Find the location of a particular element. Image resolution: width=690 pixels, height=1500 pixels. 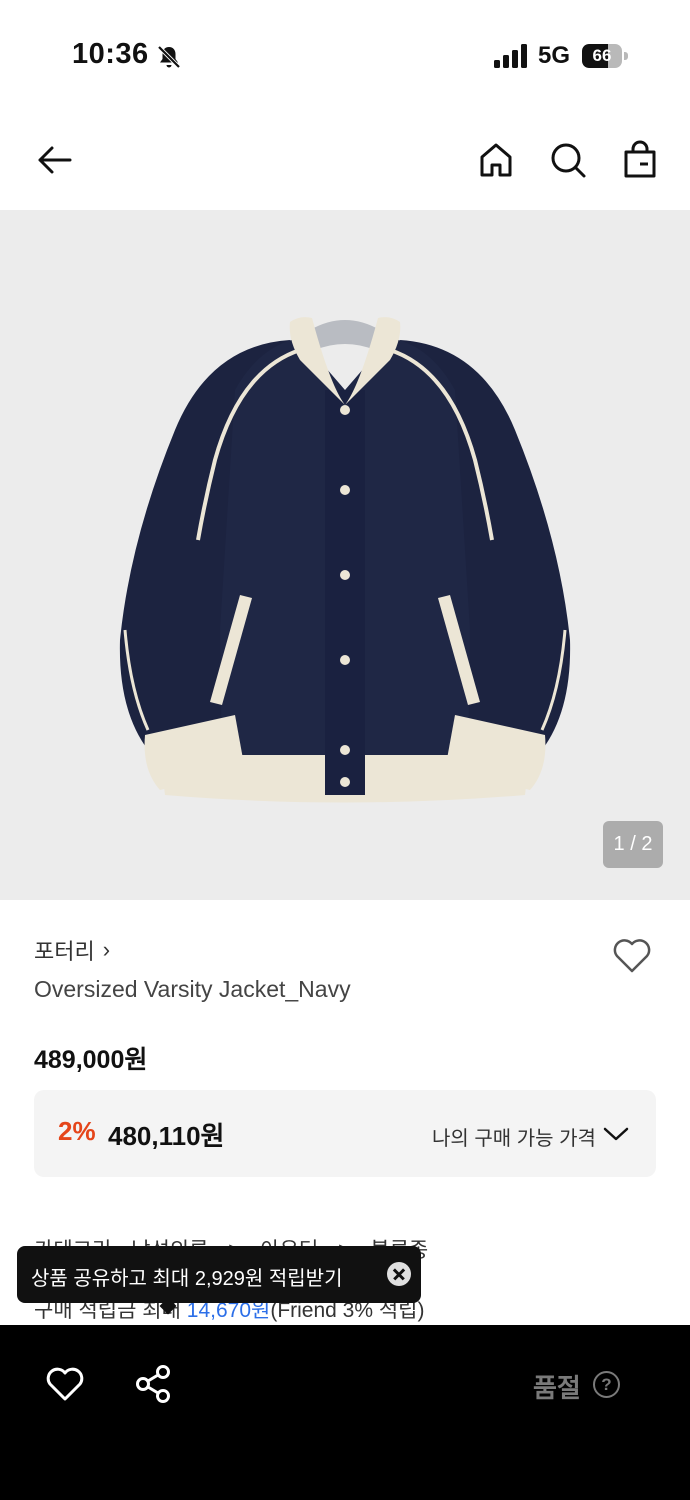

chevron-down-icon is located at coordinates (616, 1134).